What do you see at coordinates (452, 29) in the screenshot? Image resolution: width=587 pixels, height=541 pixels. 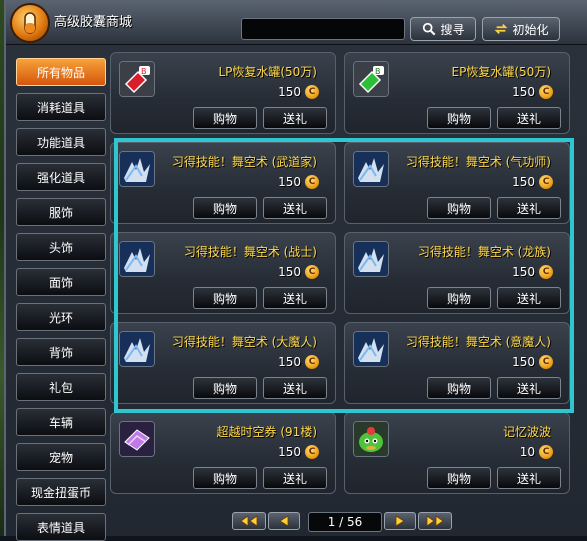 I see `search-button-label: 搜寻` at bounding box center [452, 29].